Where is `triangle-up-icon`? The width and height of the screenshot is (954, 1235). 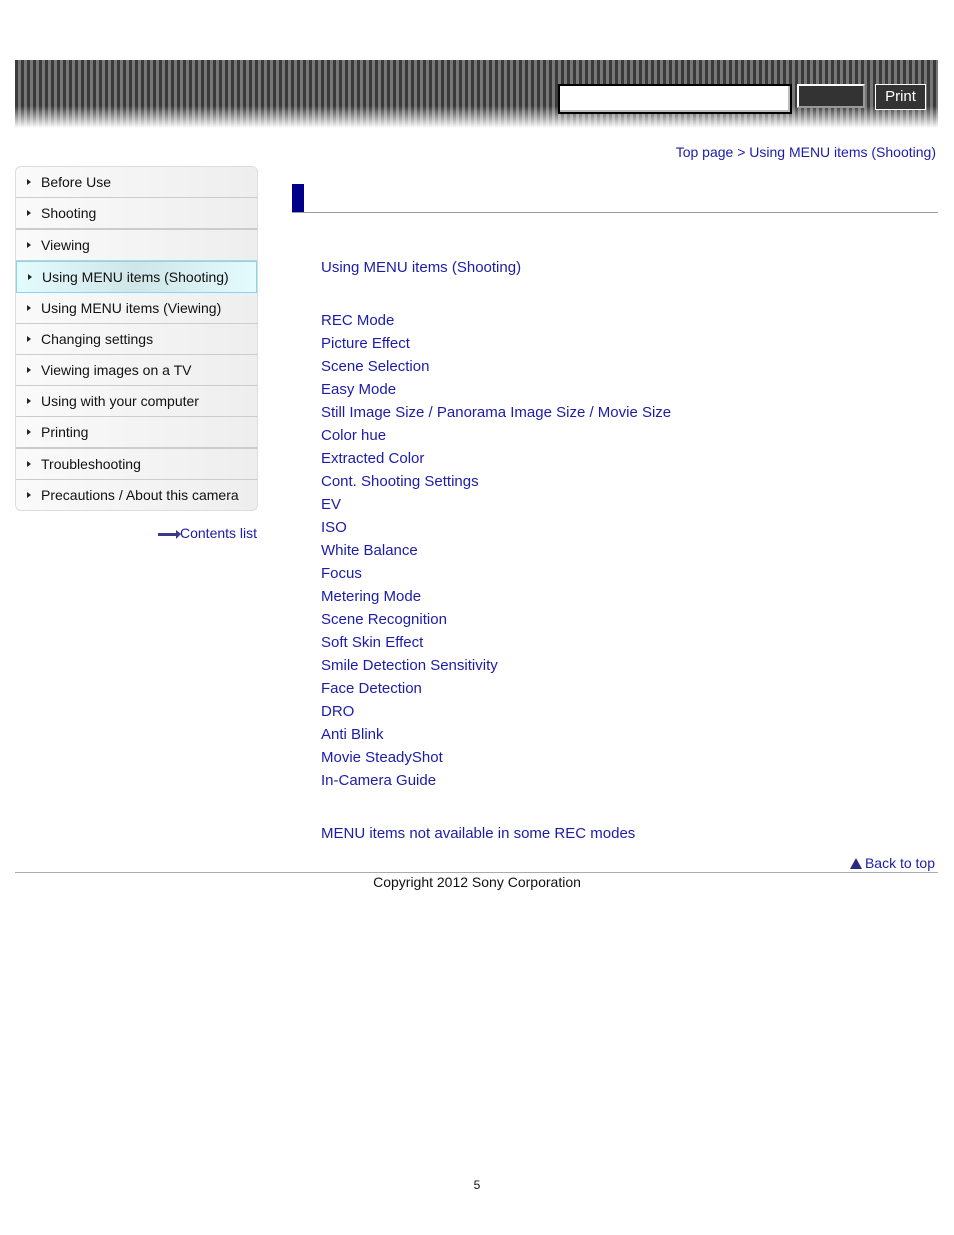 triangle-up-icon is located at coordinates (855, 863).